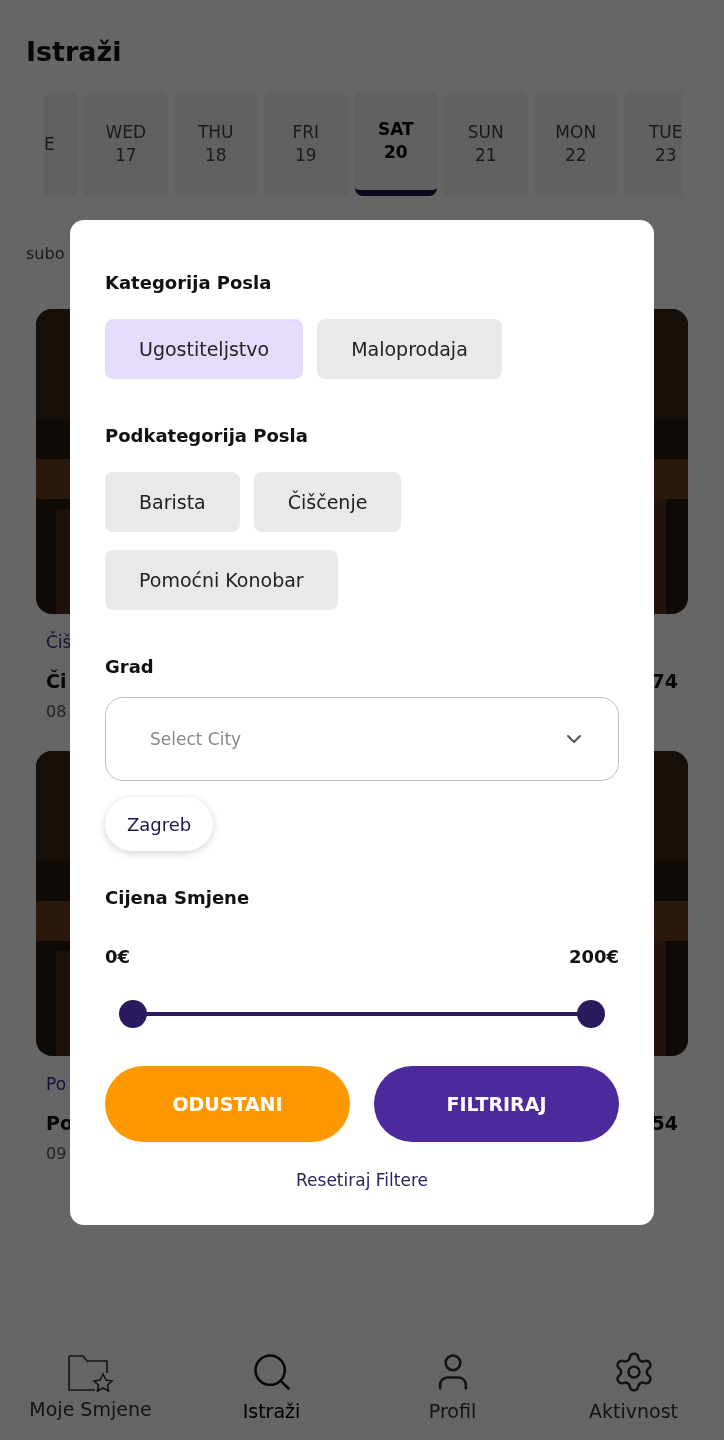 The height and width of the screenshot is (1440, 724). What do you see at coordinates (159, 824) in the screenshot?
I see `city-tag: Zagreb` at bounding box center [159, 824].